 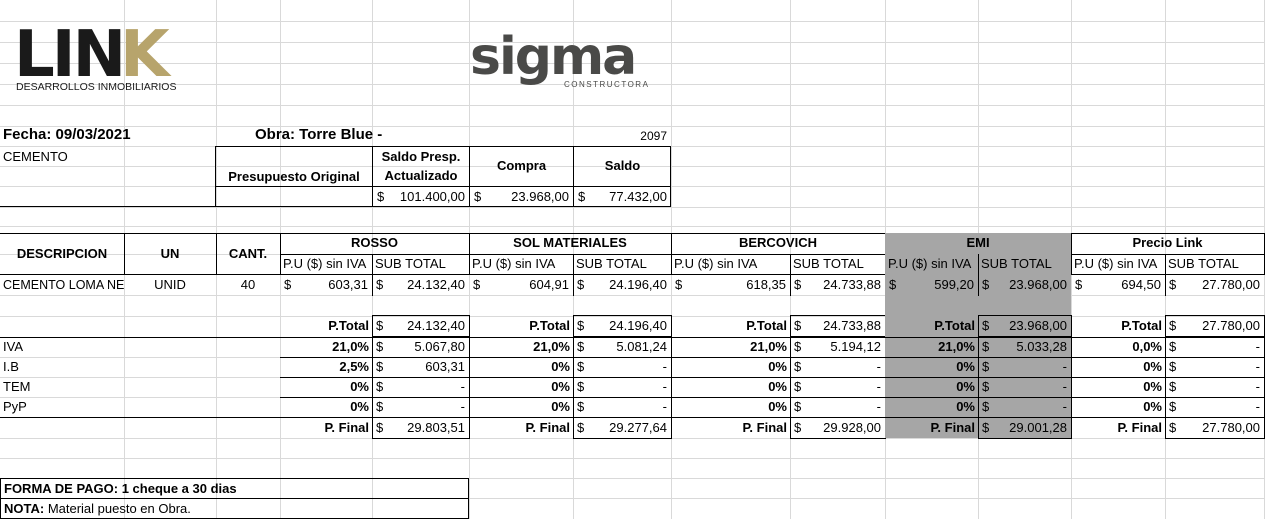 I want to click on pyp-pct-bercovich: 0%, so click(x=777, y=406).